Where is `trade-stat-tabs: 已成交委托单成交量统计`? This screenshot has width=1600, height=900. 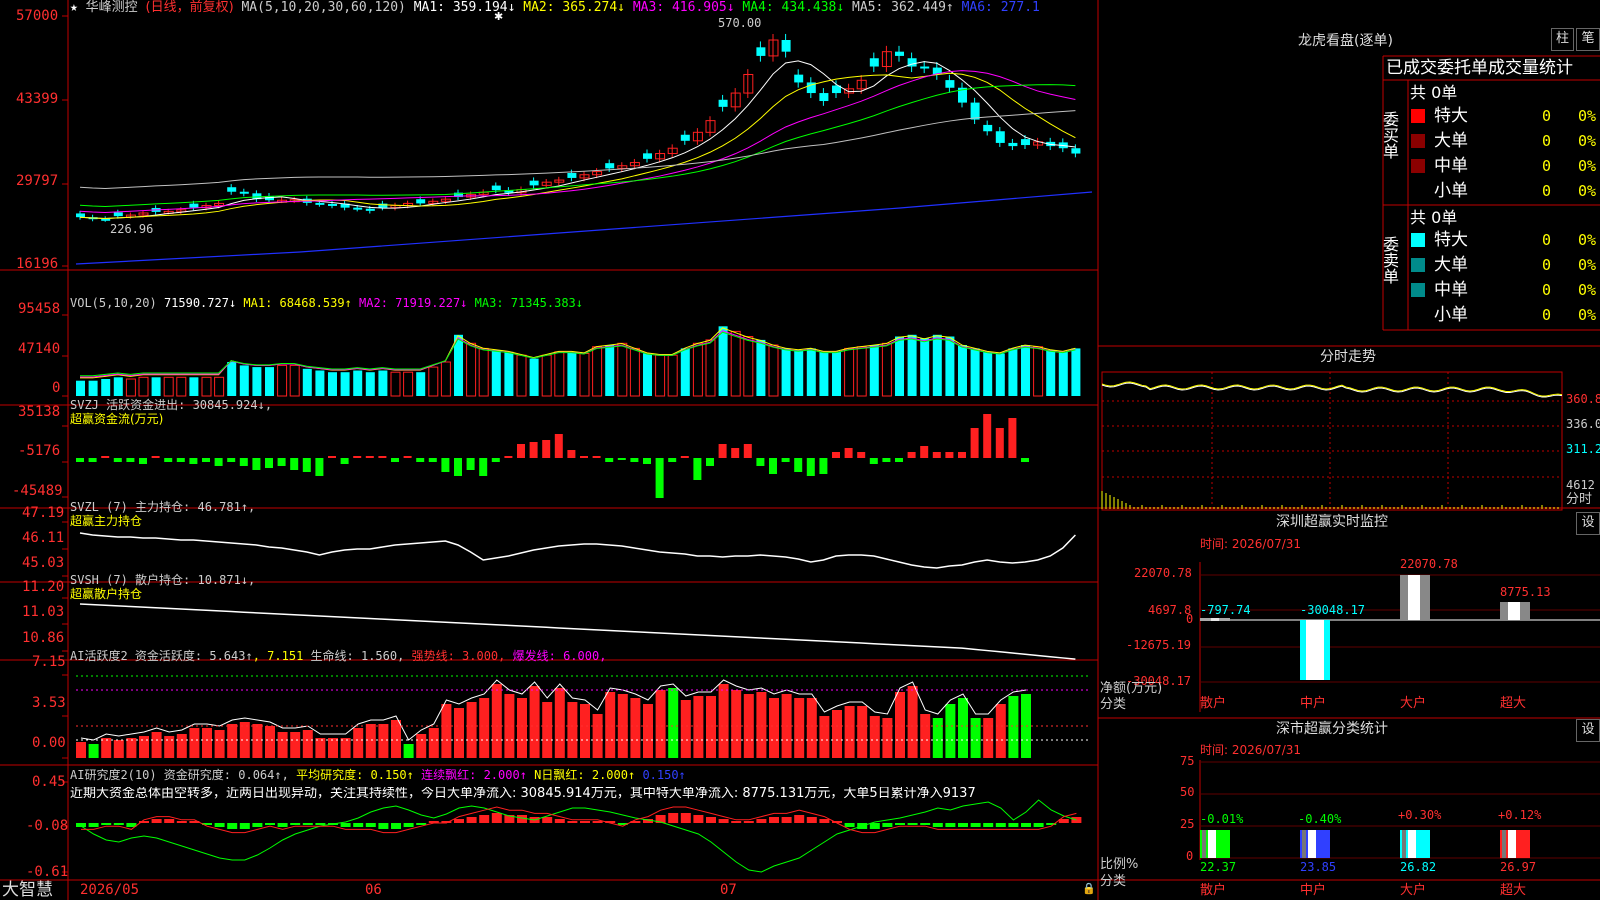
trade-stat-tabs: 已成交委托单成交量统计 is located at coordinates (1493, 68).